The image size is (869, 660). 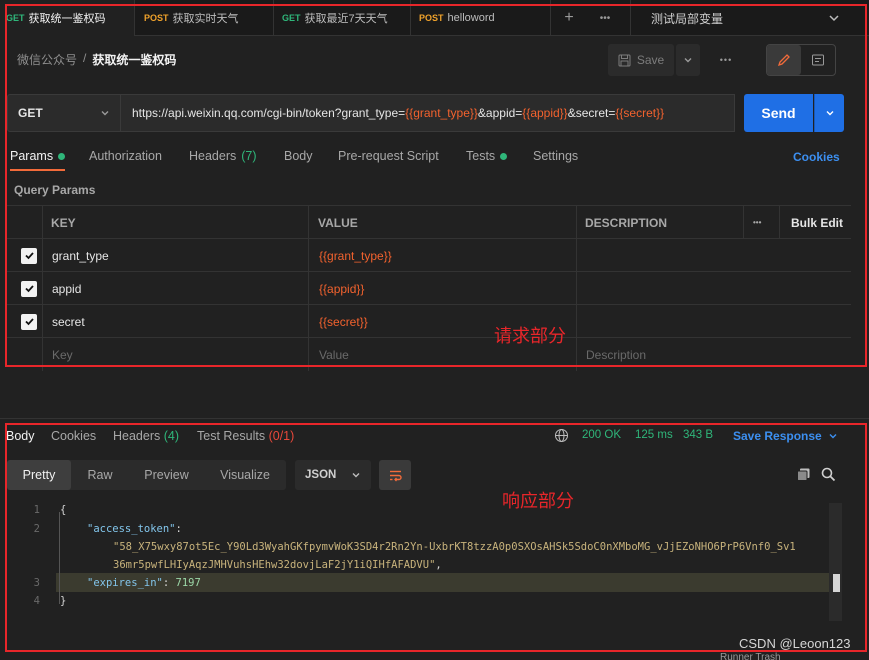 What do you see at coordinates (66, 288) in the screenshot?
I see `param-key: appid` at bounding box center [66, 288].